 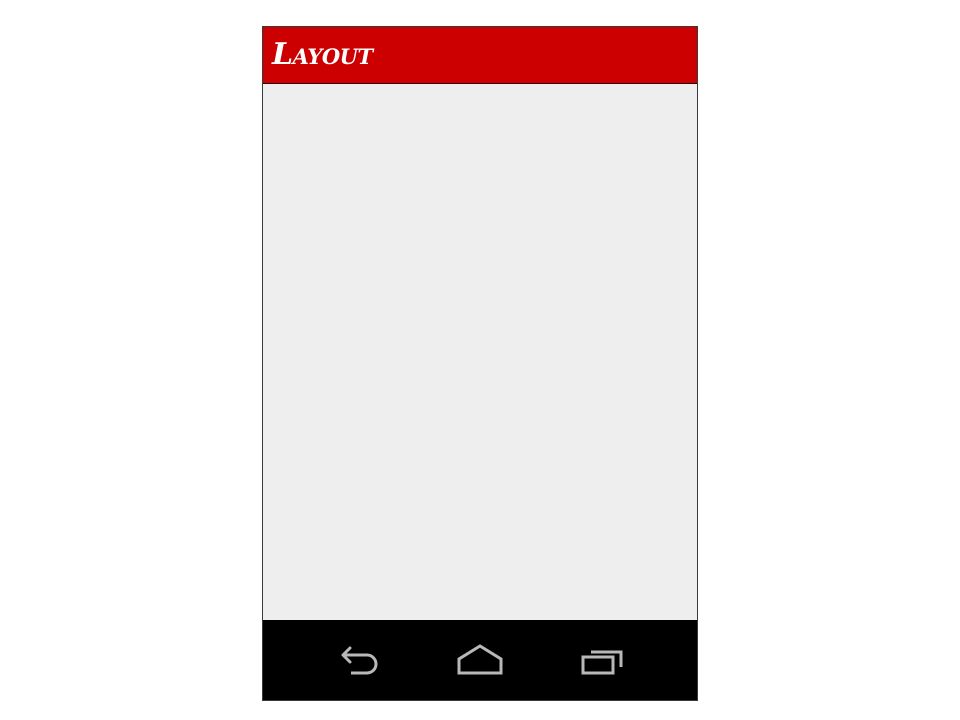 I want to click on back-button, so click(x=359, y=660).